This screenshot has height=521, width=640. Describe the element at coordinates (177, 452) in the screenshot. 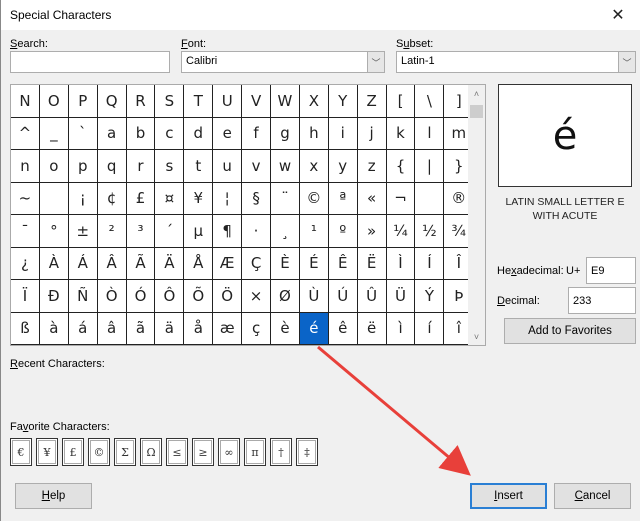

I see `favorite-character: ≤` at that location.